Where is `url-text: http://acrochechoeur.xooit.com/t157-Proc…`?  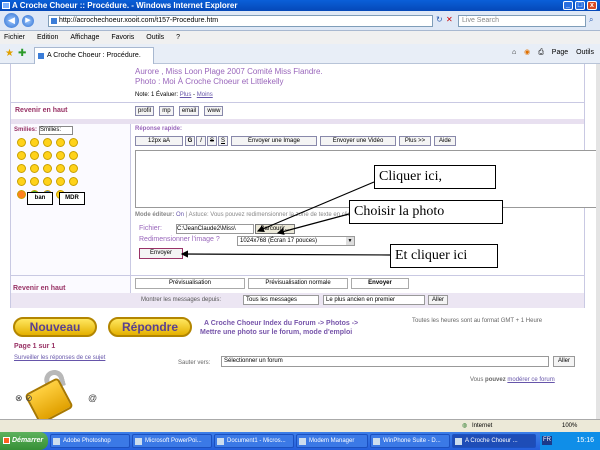
url-text: http://acrochechoeur.xooit.com/t157-Proc… is located at coordinates (139, 20).